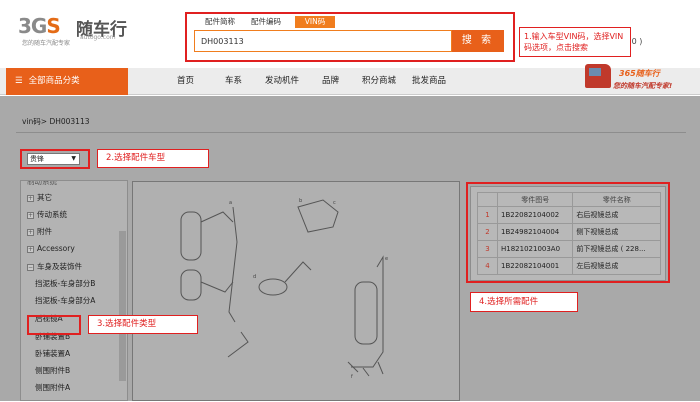 This screenshot has width=700, height=402. I want to click on callout-step3: 3.选择配件类型, so click(143, 324).